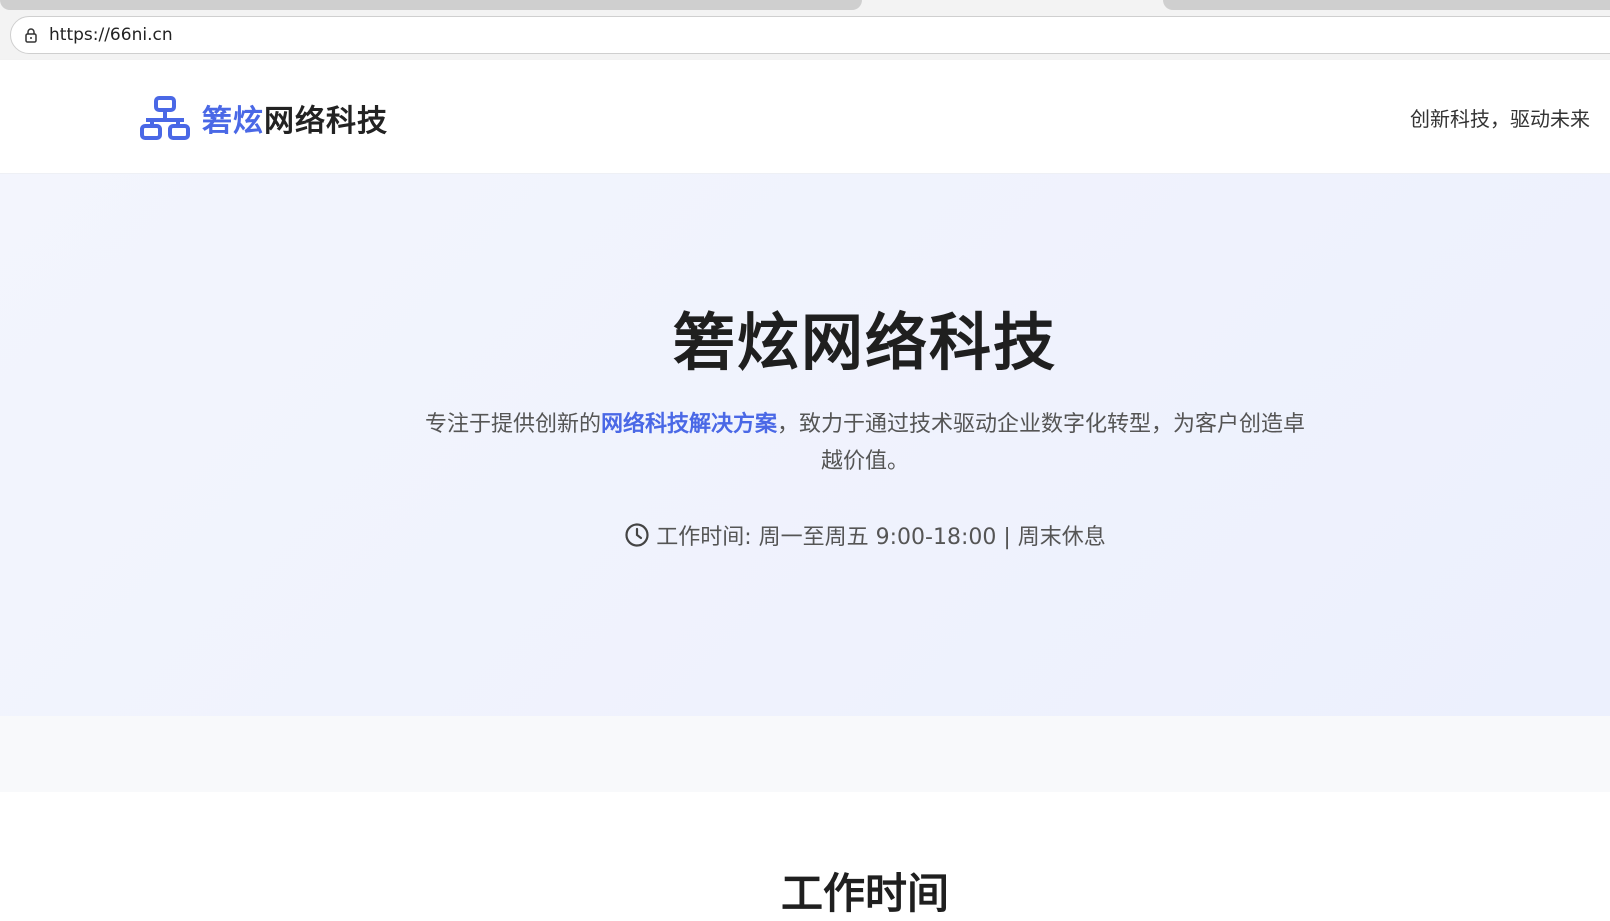 This screenshot has width=1610, height=921. I want to click on clock-icon, so click(637, 535).